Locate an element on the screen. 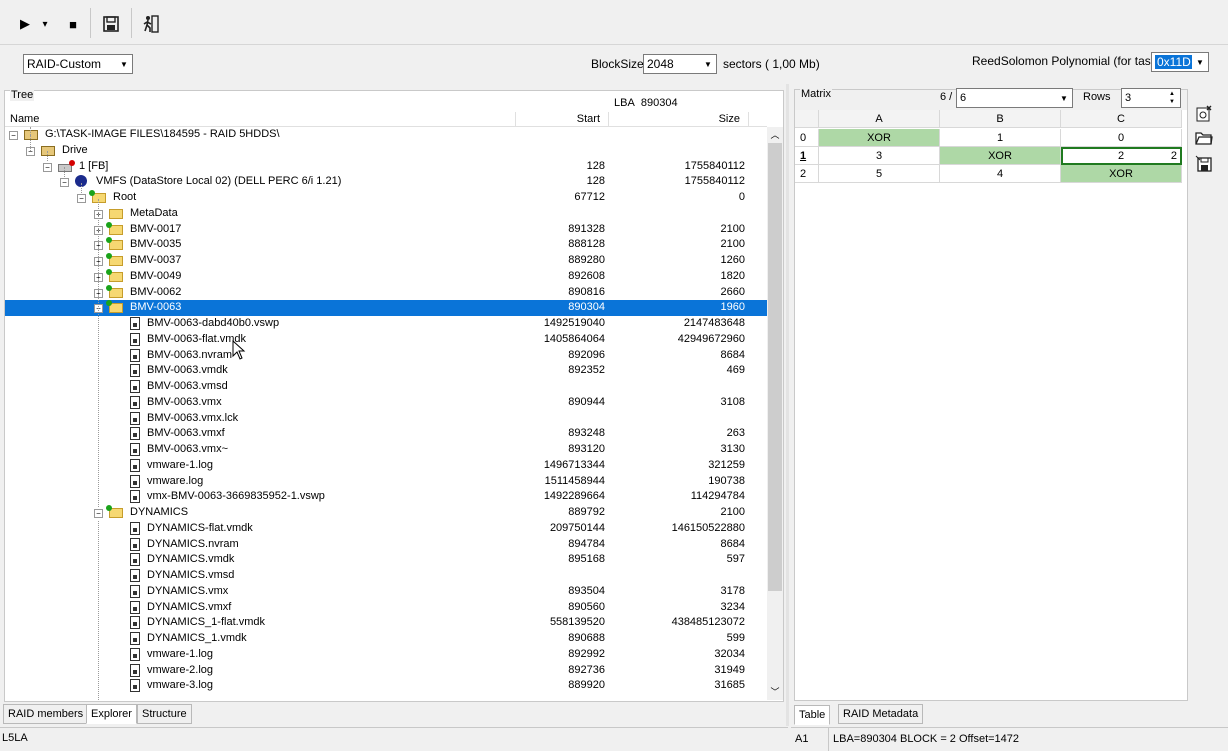  tree-node-row: + BMV-0037 889280 1260 is located at coordinates (386, 261).